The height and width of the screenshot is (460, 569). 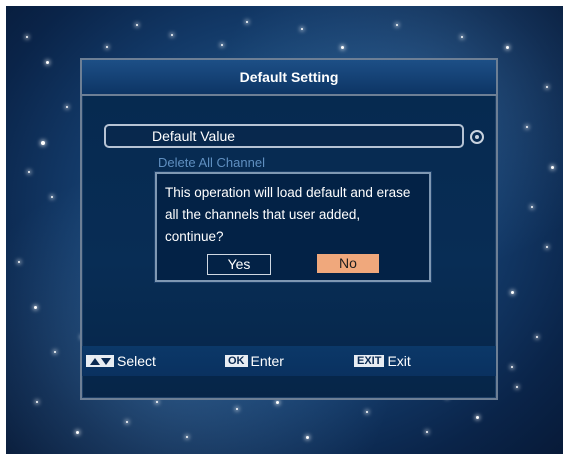 What do you see at coordinates (477, 137) in the screenshot?
I see `radio-selected-icon` at bounding box center [477, 137].